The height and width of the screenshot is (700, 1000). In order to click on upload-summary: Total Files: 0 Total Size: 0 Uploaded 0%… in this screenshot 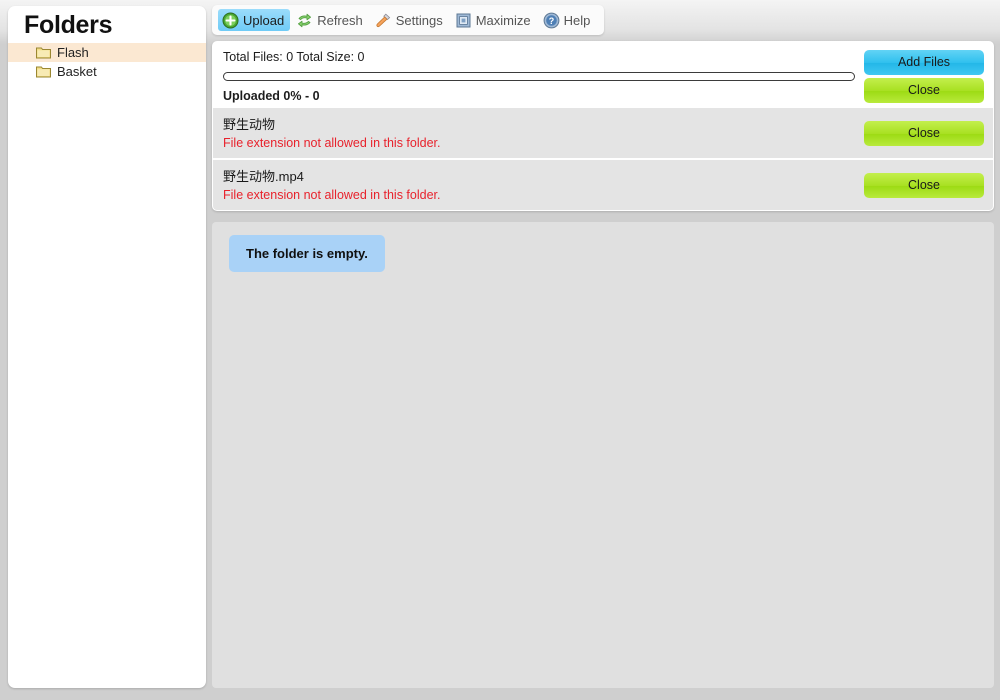, I will do `click(603, 74)`.